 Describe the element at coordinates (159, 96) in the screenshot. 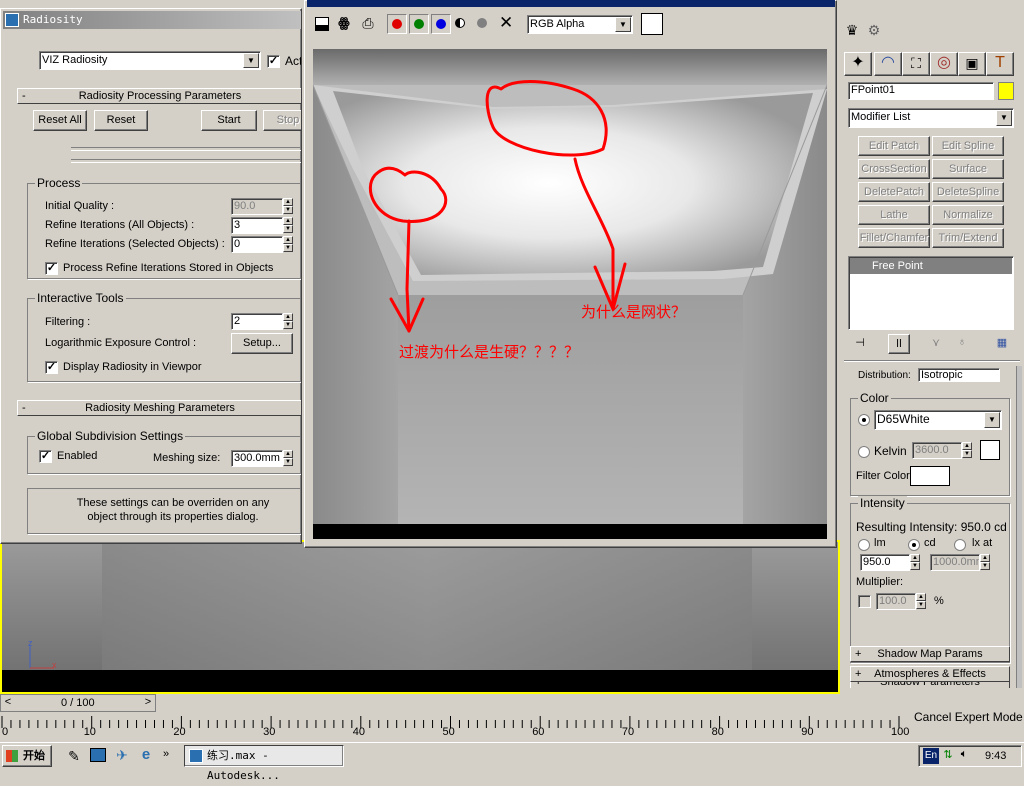

I see `processing-rollout-header: - Radiosity Processing Parameters` at that location.